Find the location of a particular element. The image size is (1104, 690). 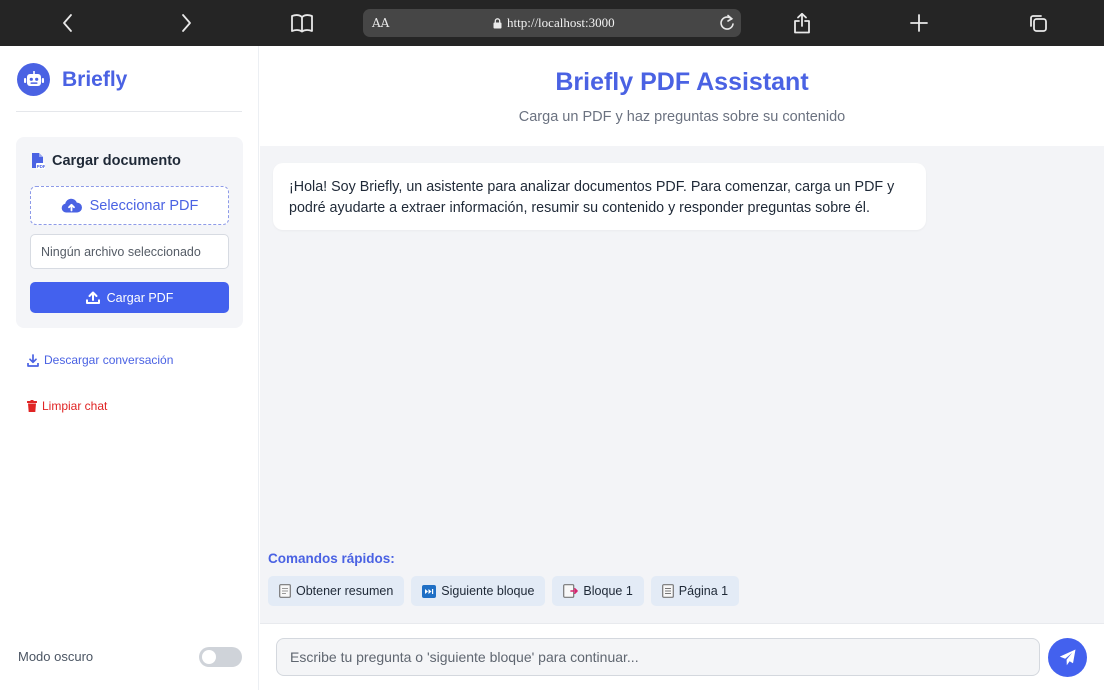

tabs-icon is located at coordinates (1038, 23).